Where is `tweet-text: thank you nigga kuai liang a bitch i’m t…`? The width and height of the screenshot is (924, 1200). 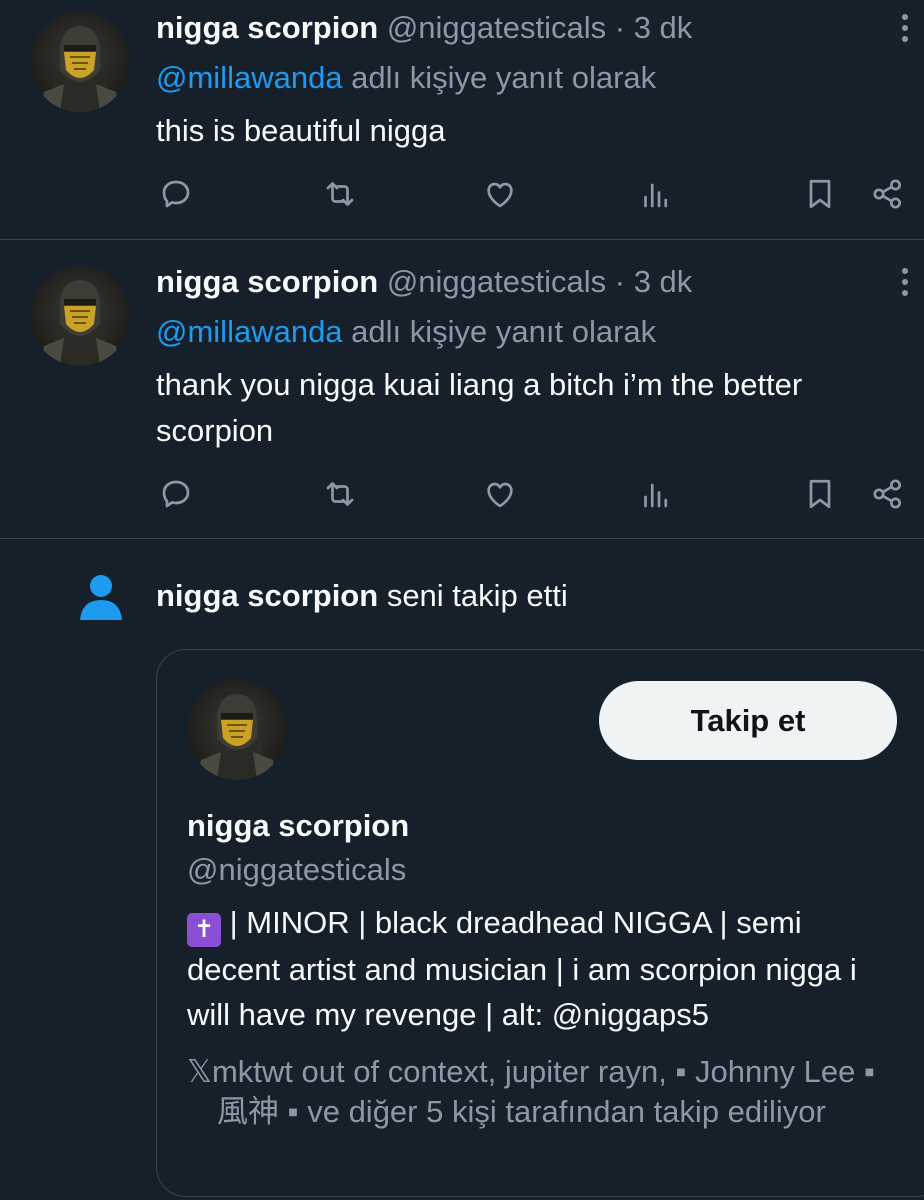
tweet-text: thank you nigga kuai liang a bitch i’m t… is located at coordinates (479, 407).